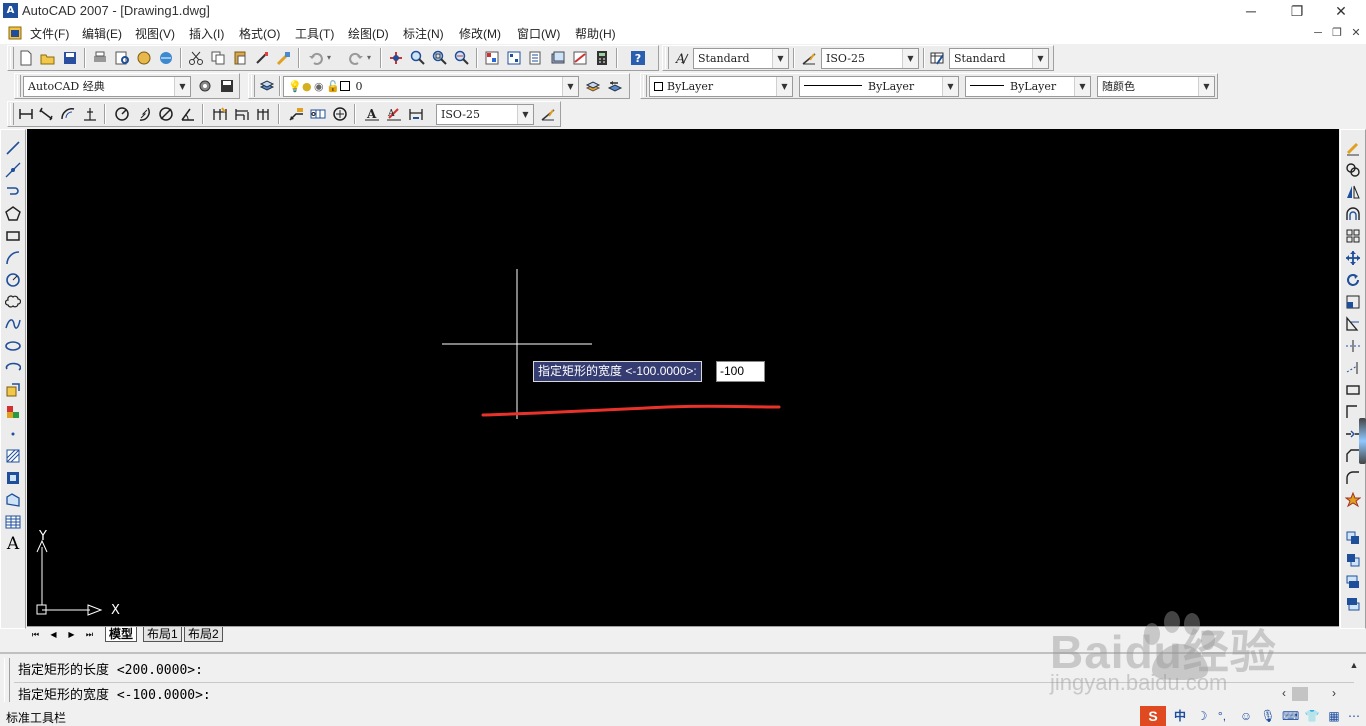 This screenshot has width=1366, height=726. Describe the element at coordinates (318, 114) in the screenshot. I see `tolerance-icon` at that location.